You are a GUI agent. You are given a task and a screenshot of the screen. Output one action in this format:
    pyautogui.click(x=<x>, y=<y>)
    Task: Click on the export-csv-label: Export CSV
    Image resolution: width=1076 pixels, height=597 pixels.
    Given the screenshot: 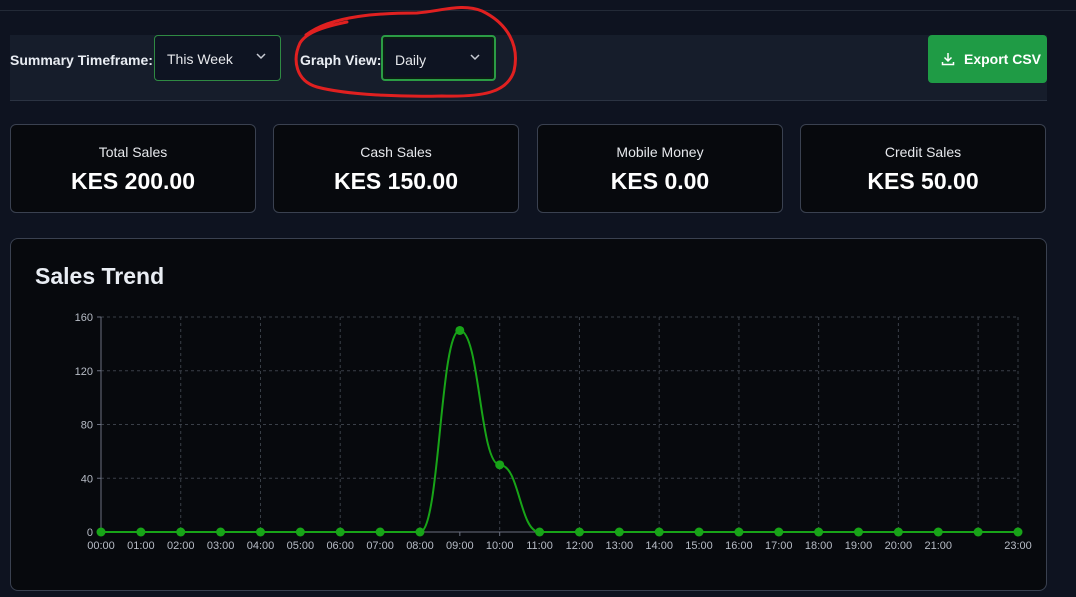 What is the action you would take?
    pyautogui.click(x=1003, y=59)
    